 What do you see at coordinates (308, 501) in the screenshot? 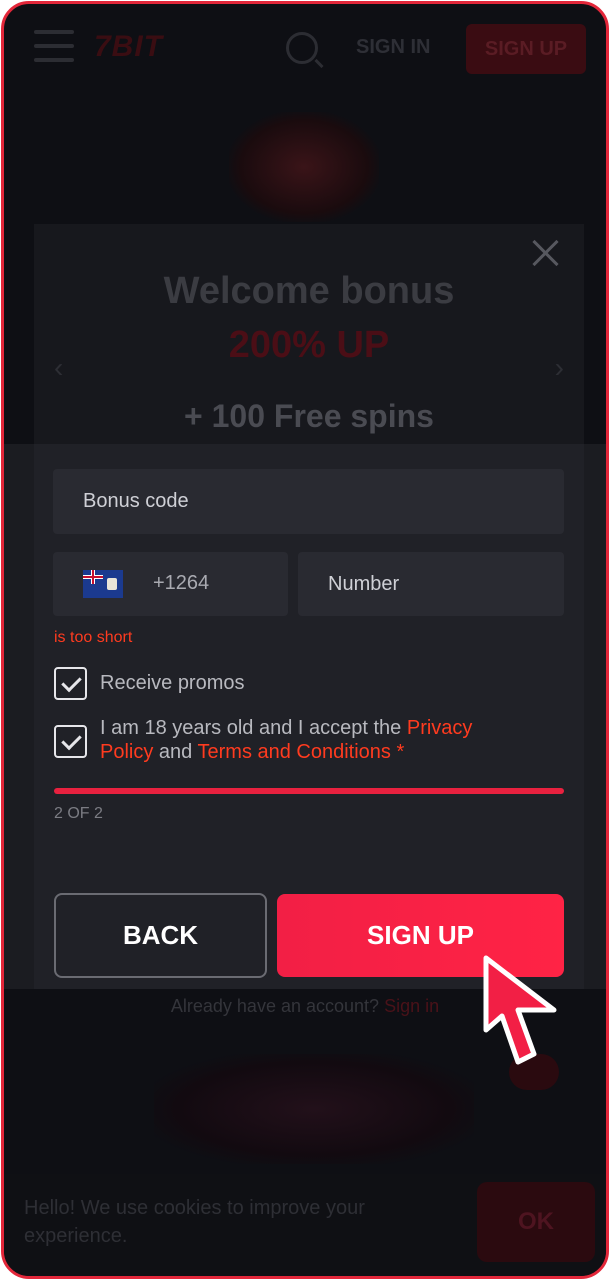
I see `bonus-code-input: Bonus code` at bounding box center [308, 501].